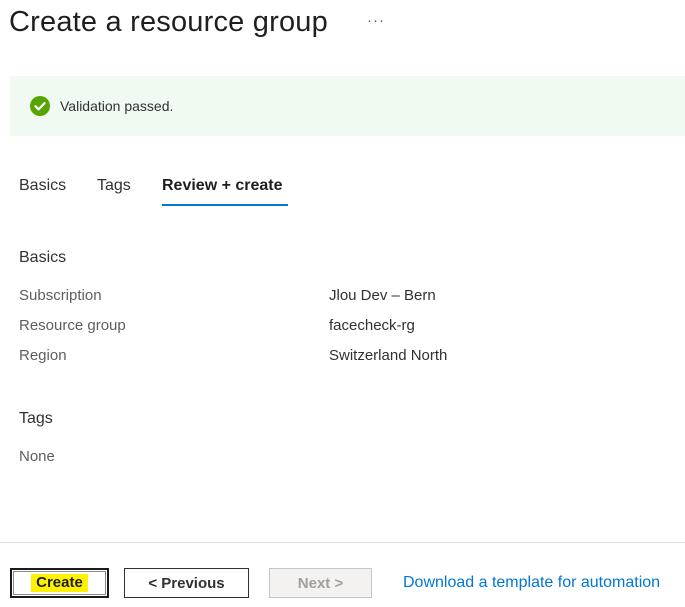 The height and width of the screenshot is (607, 685). I want to click on create-button-label: Create, so click(59, 583).